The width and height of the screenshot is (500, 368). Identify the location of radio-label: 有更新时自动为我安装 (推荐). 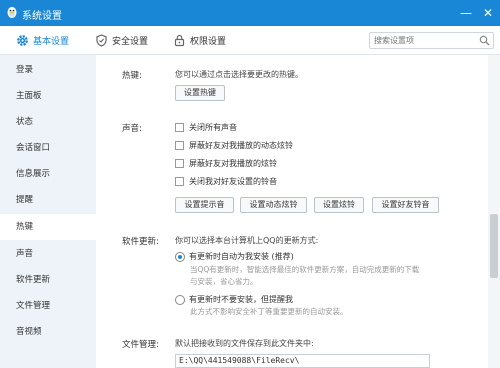
(241, 256).